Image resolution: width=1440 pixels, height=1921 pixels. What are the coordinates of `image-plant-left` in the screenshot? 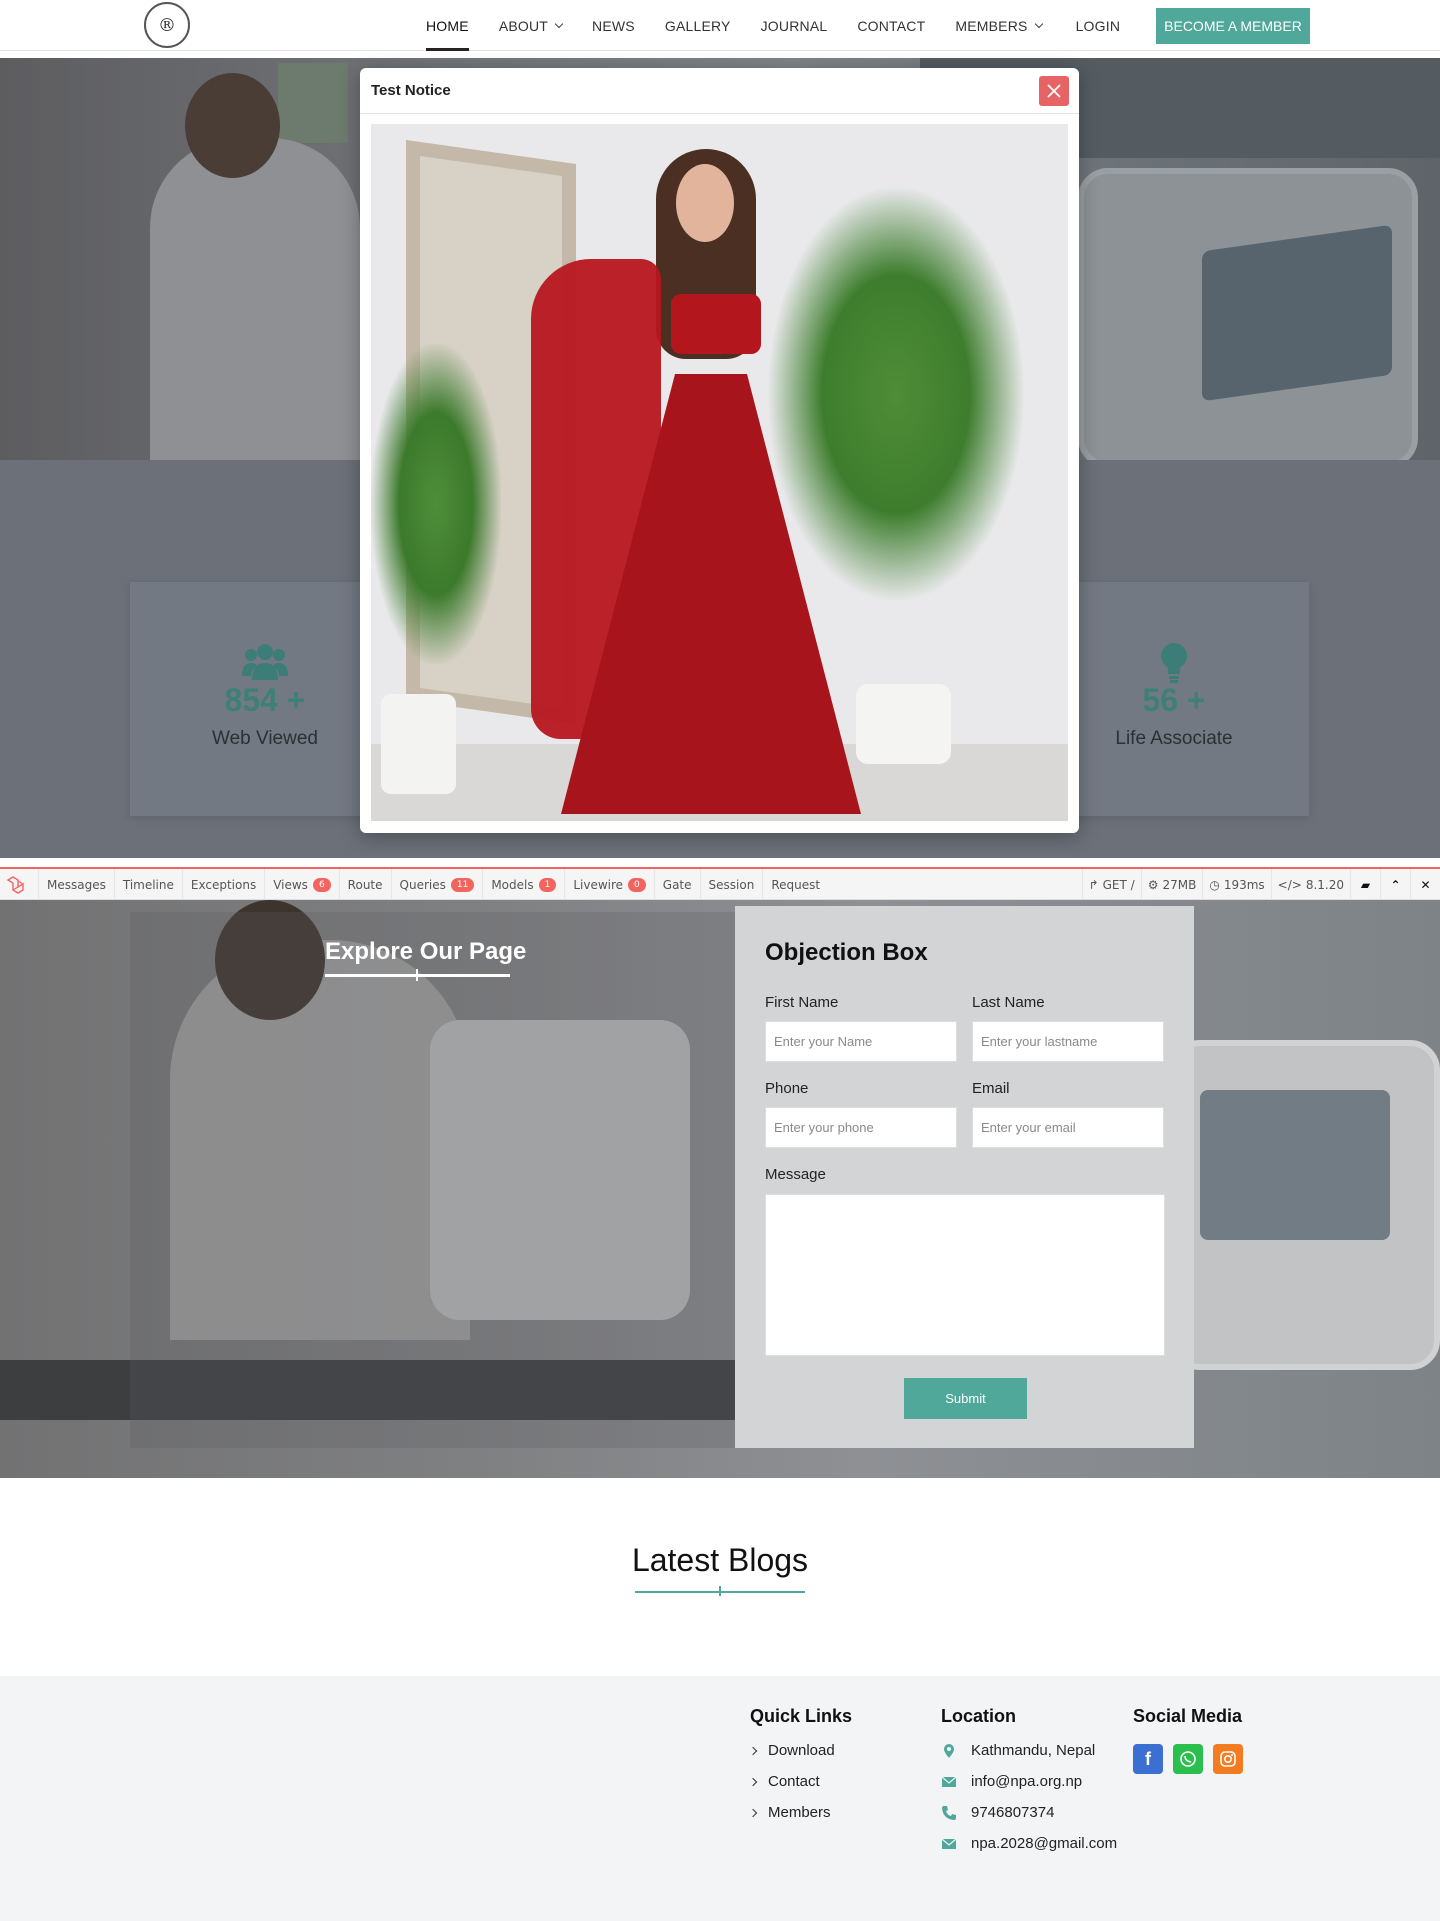 It's located at (436, 504).